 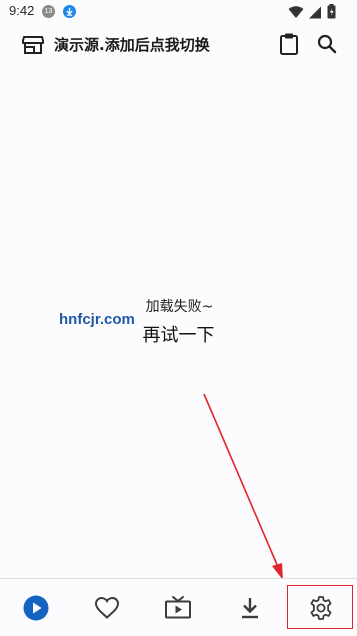 I want to click on status-bar: 9:42 13, so click(x=178, y=12).